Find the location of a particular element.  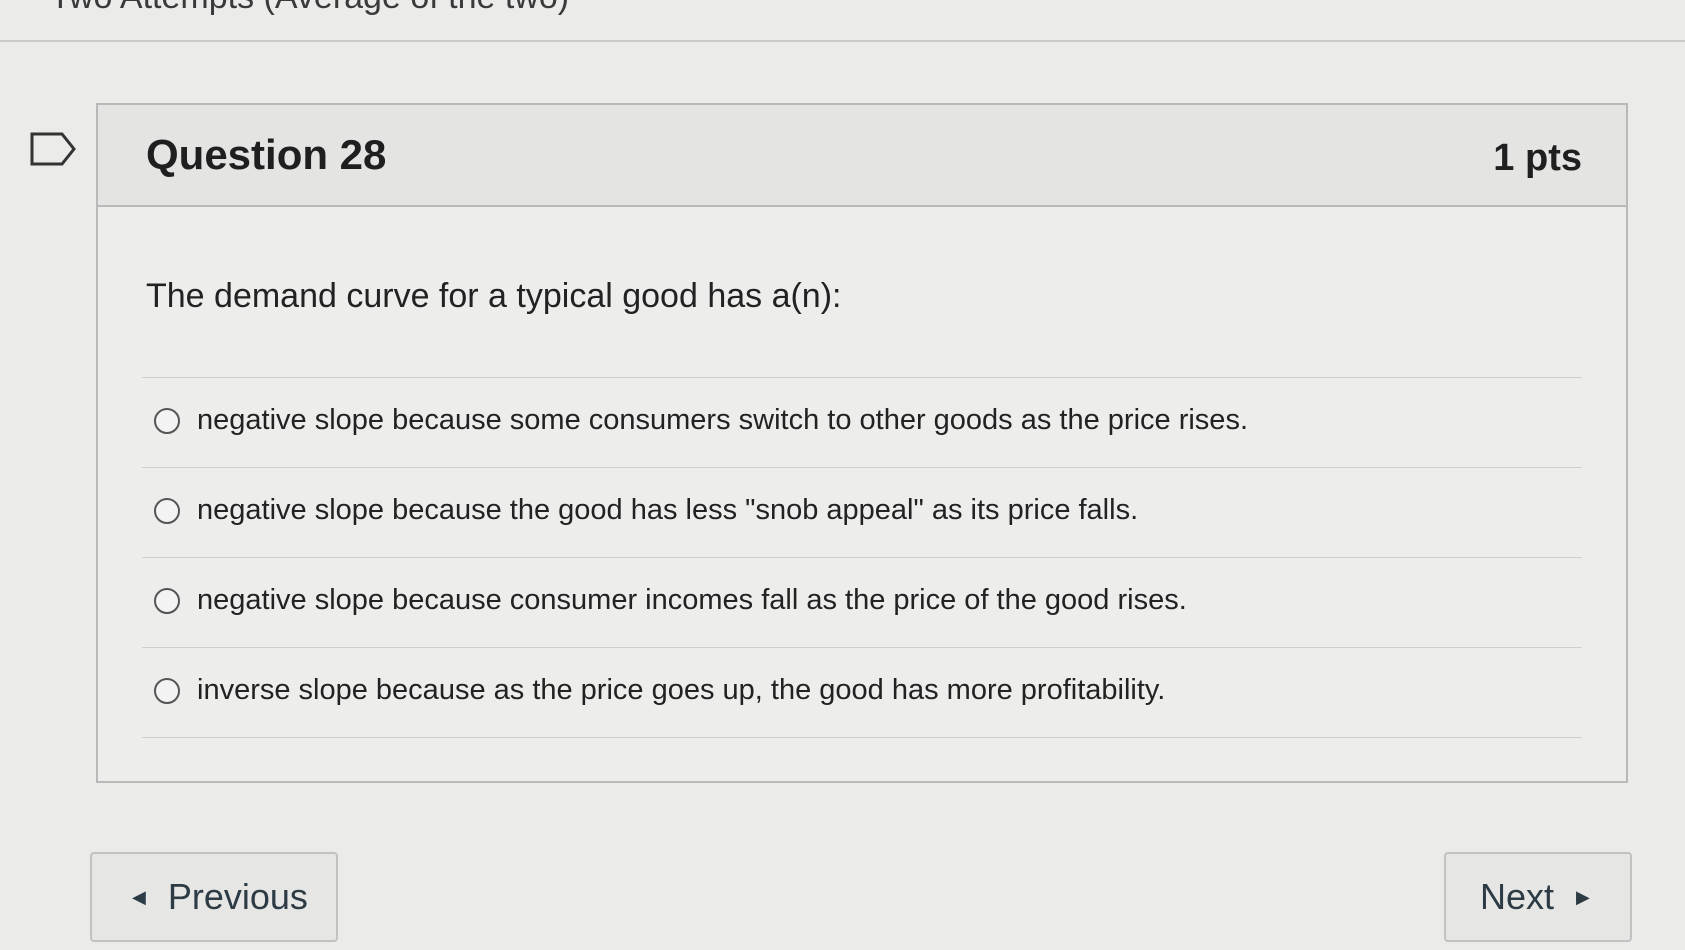

question-points: 1 pts is located at coordinates (1537, 158).